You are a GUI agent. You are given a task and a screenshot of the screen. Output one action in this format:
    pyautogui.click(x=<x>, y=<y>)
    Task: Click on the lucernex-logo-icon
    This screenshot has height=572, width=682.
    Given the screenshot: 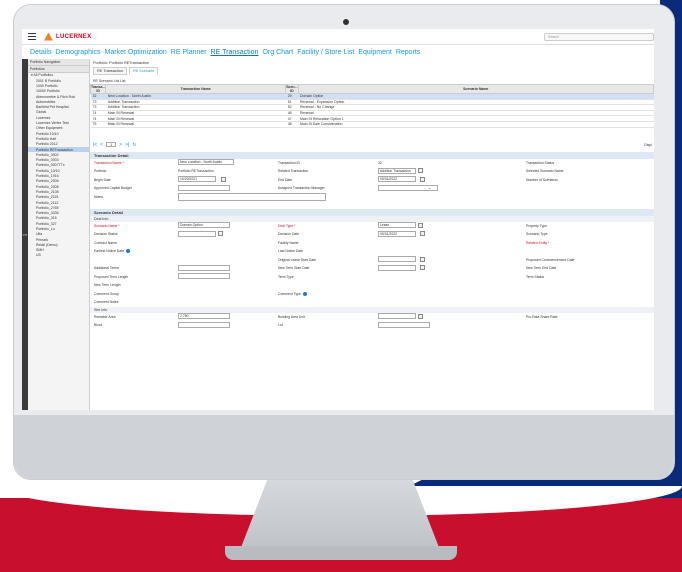 What is the action you would take?
    pyautogui.click(x=48, y=36)
    